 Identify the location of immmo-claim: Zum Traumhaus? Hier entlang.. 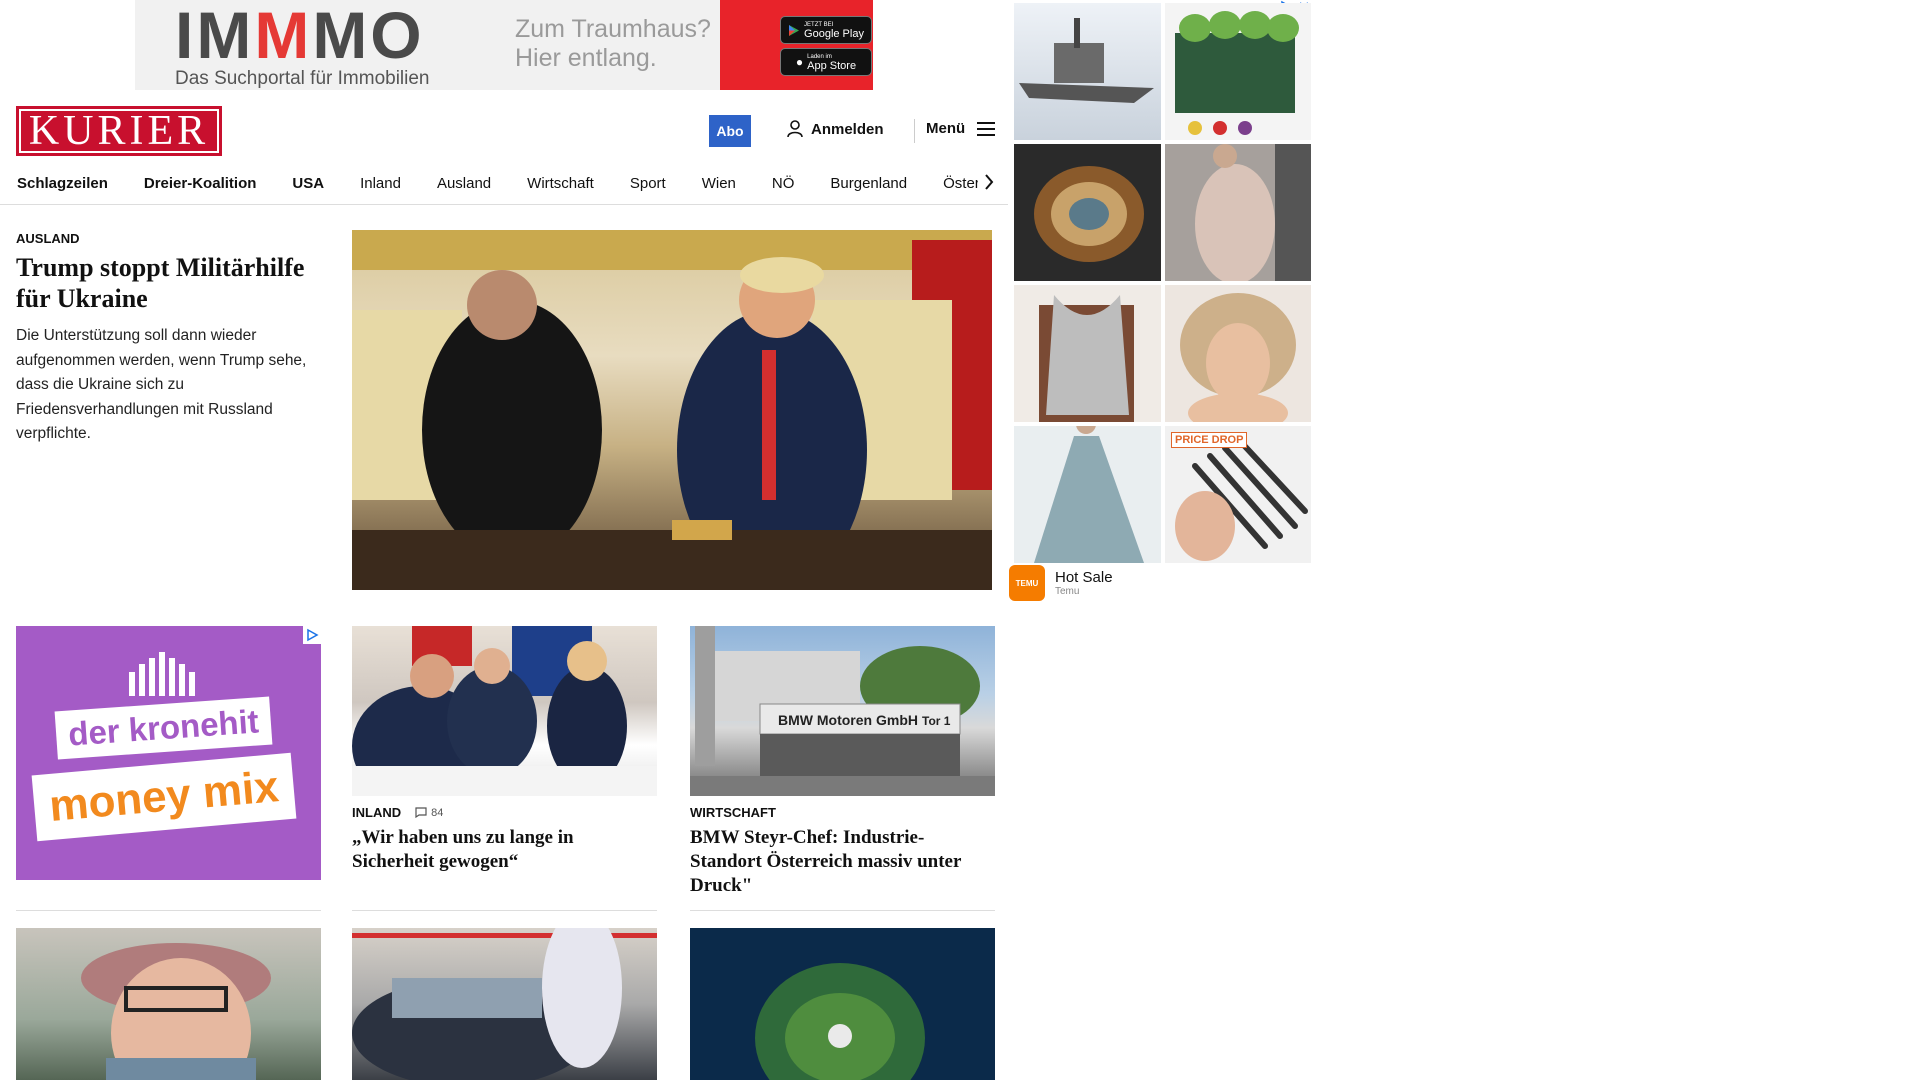
(613, 43).